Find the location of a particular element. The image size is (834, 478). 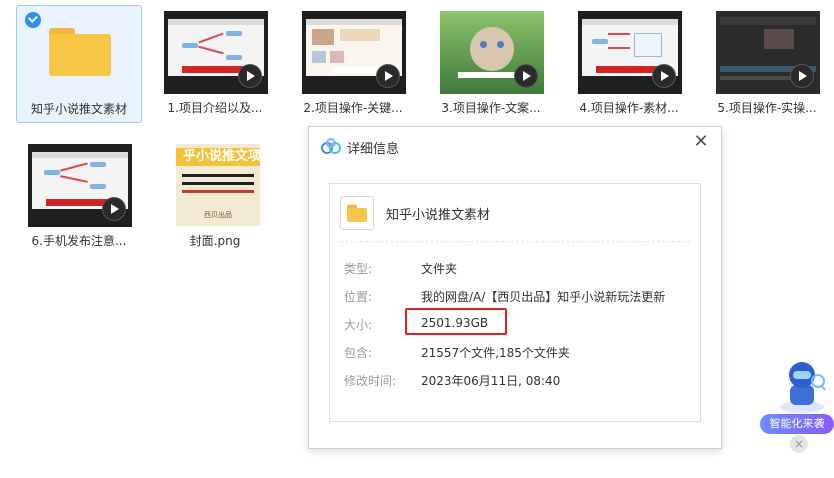

close-icon: ✕ is located at coordinates (701, 142).